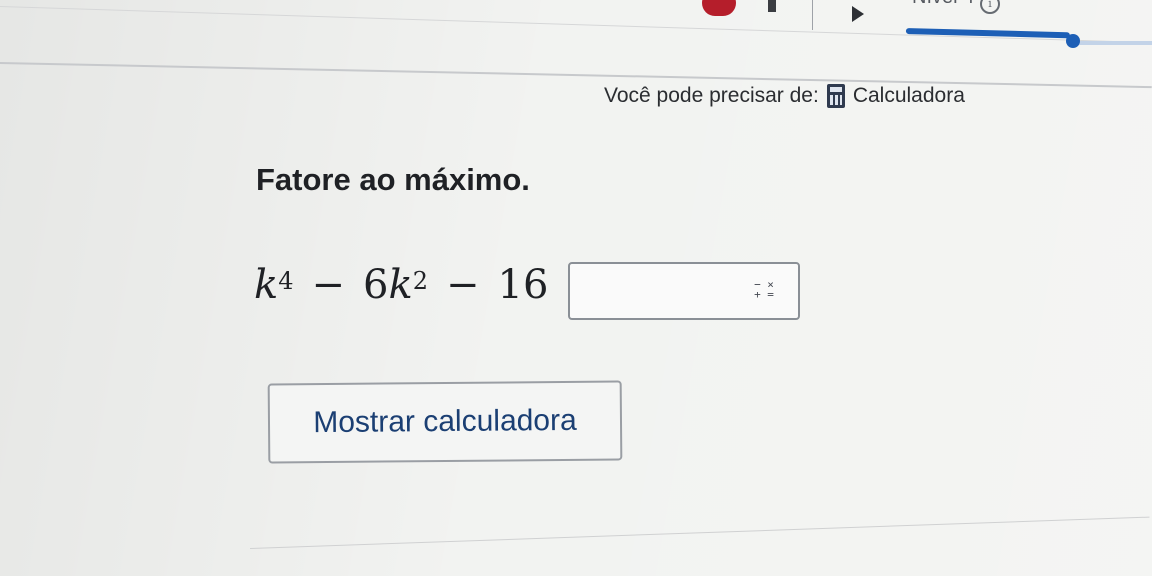 The image size is (1152, 576). Describe the element at coordinates (286, 281) in the screenshot. I see `equation-exponent-4: 4` at that location.